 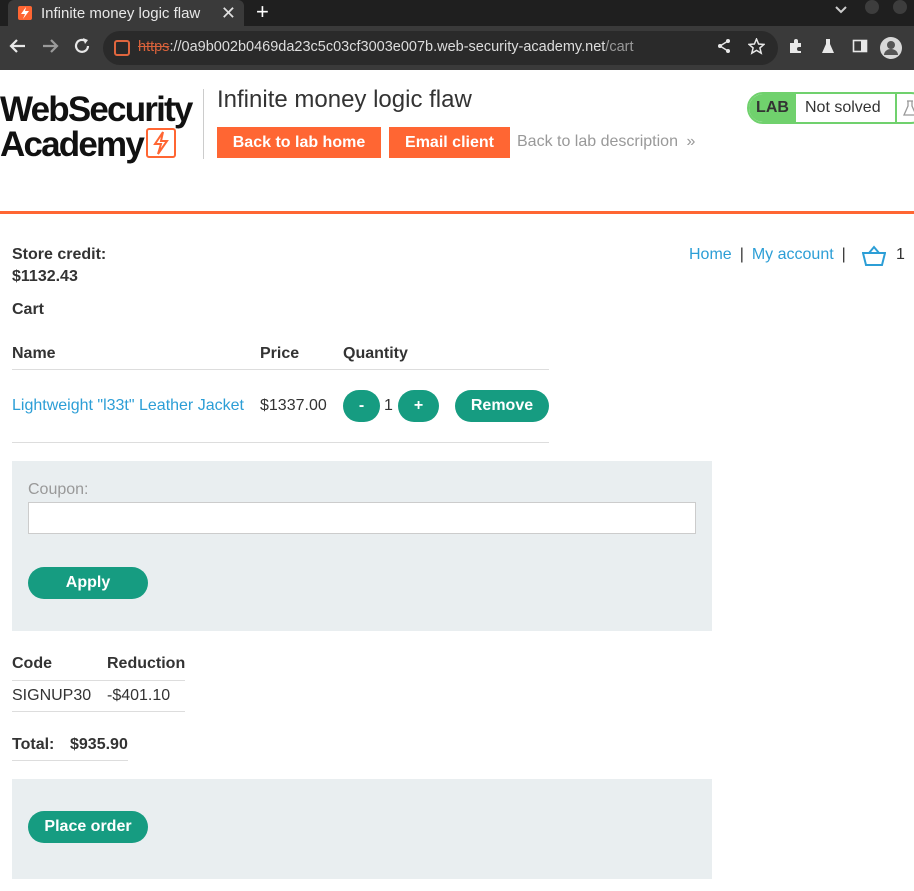 I want to click on window-maximize-icon, so click(x=900, y=7).